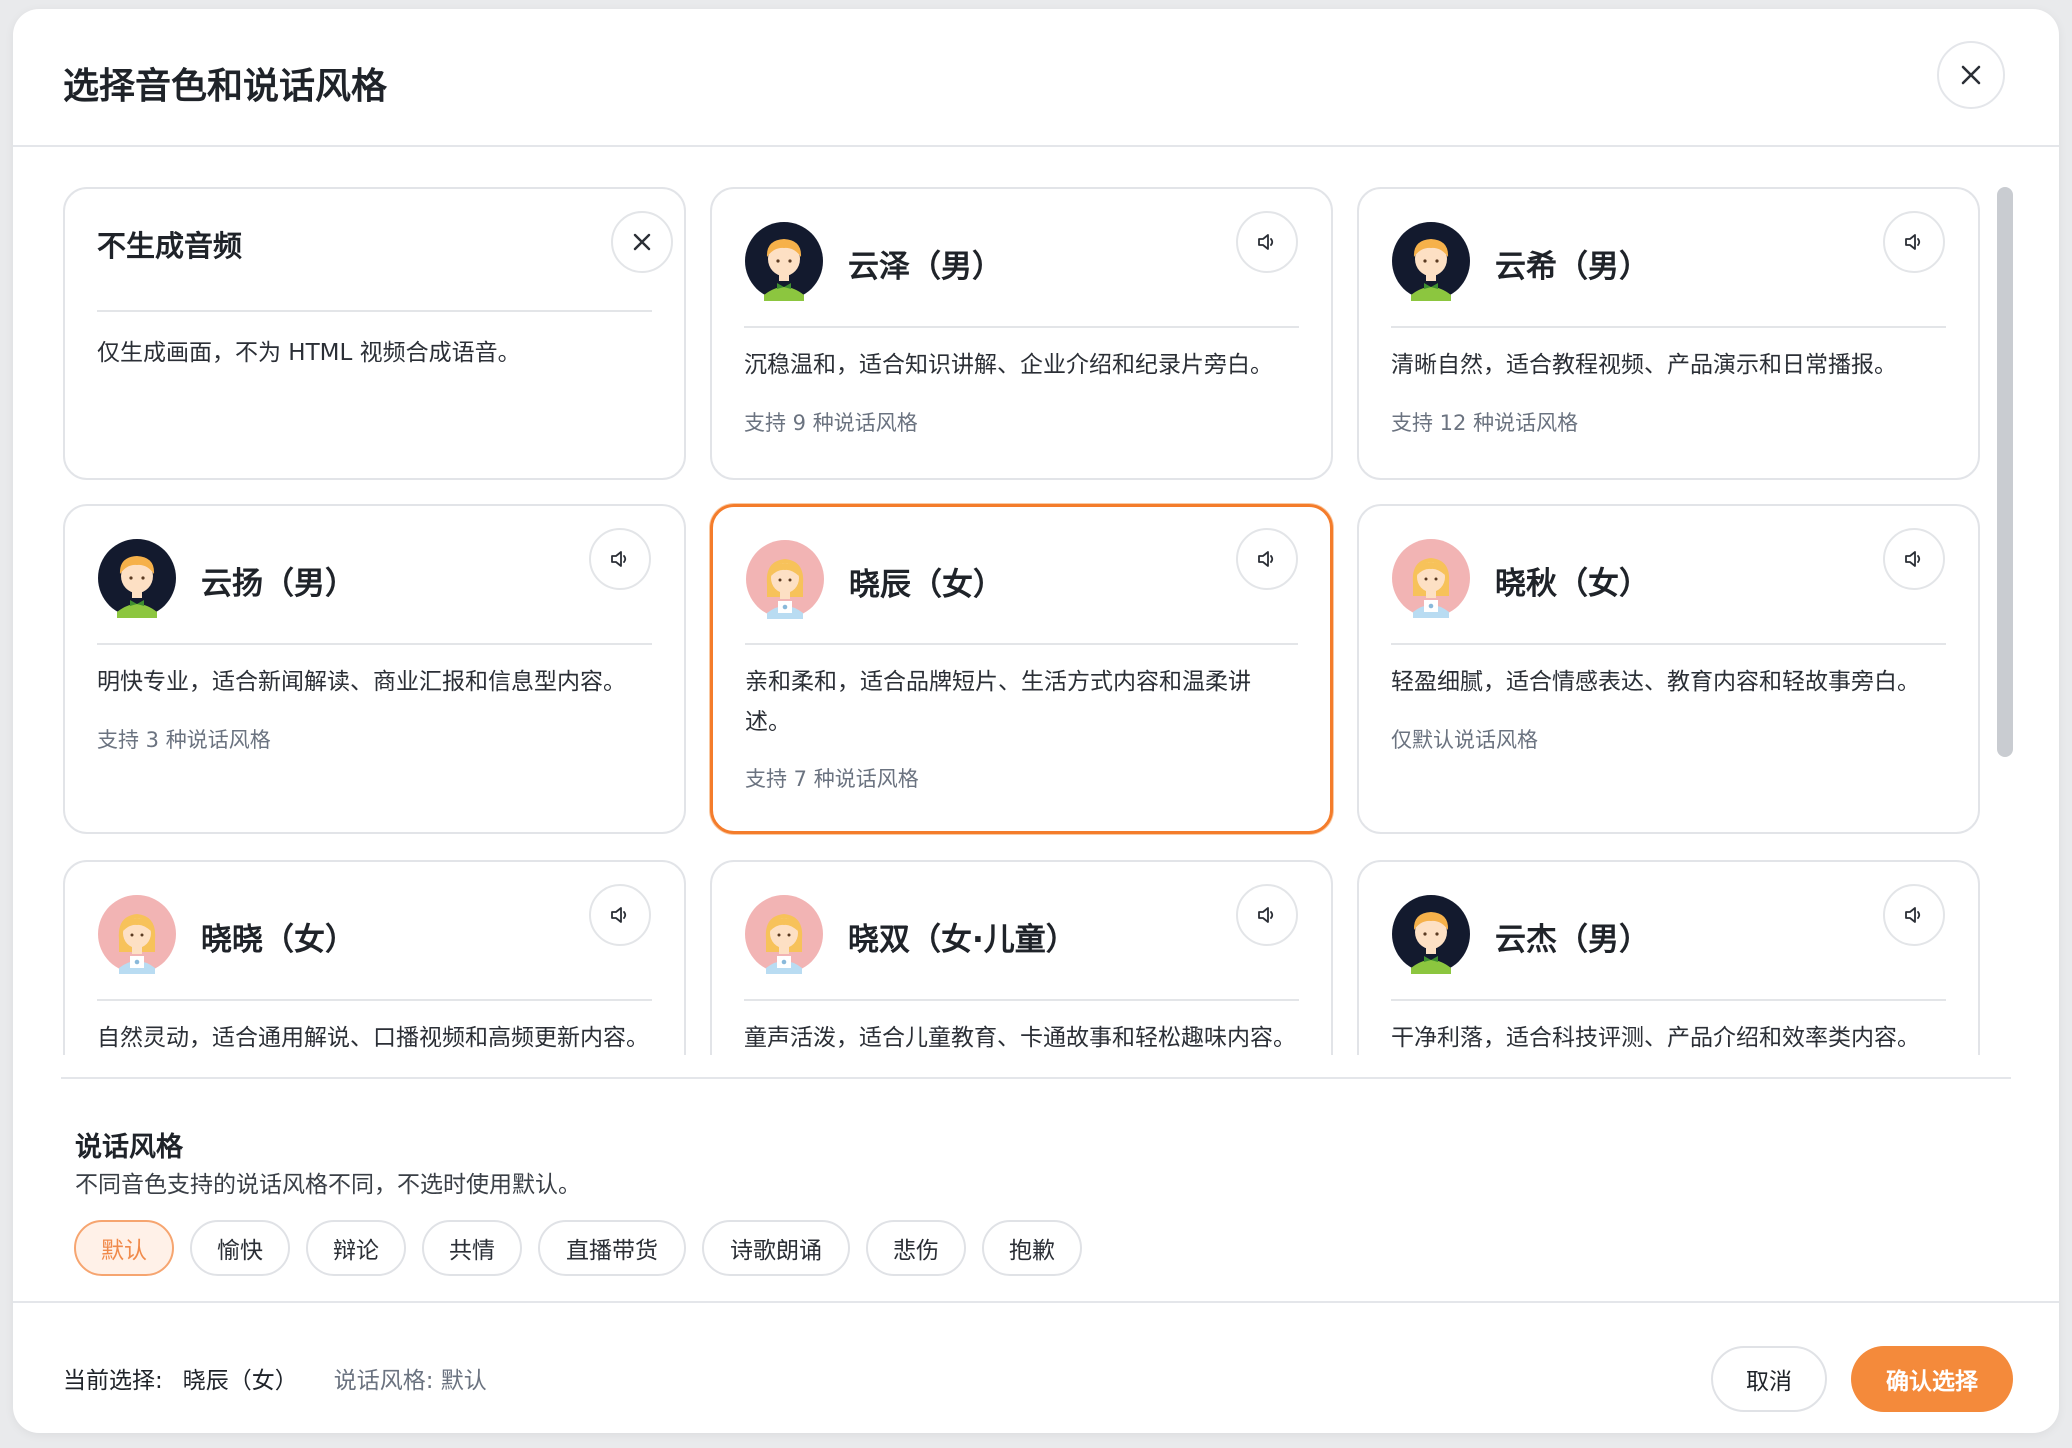 The width and height of the screenshot is (2072, 1448). What do you see at coordinates (1036, 1367) in the screenshot?
I see `dialog-footer: 当前选择: 晓辰（女） 说话风格: 默认 取消 确认选择` at bounding box center [1036, 1367].